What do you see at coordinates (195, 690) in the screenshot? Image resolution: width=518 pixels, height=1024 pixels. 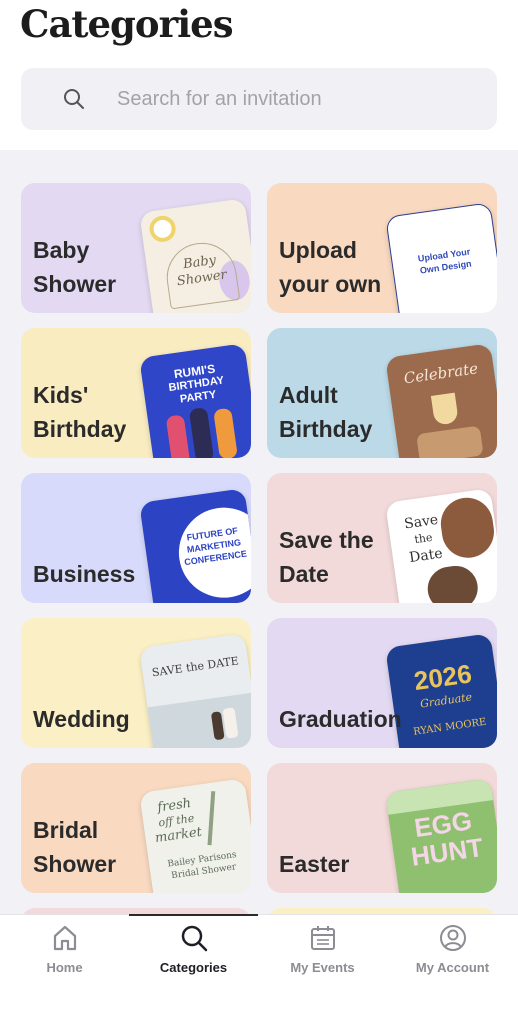 I see `wedding-invitation-thumbnail: SAVE the DATE` at bounding box center [195, 690].